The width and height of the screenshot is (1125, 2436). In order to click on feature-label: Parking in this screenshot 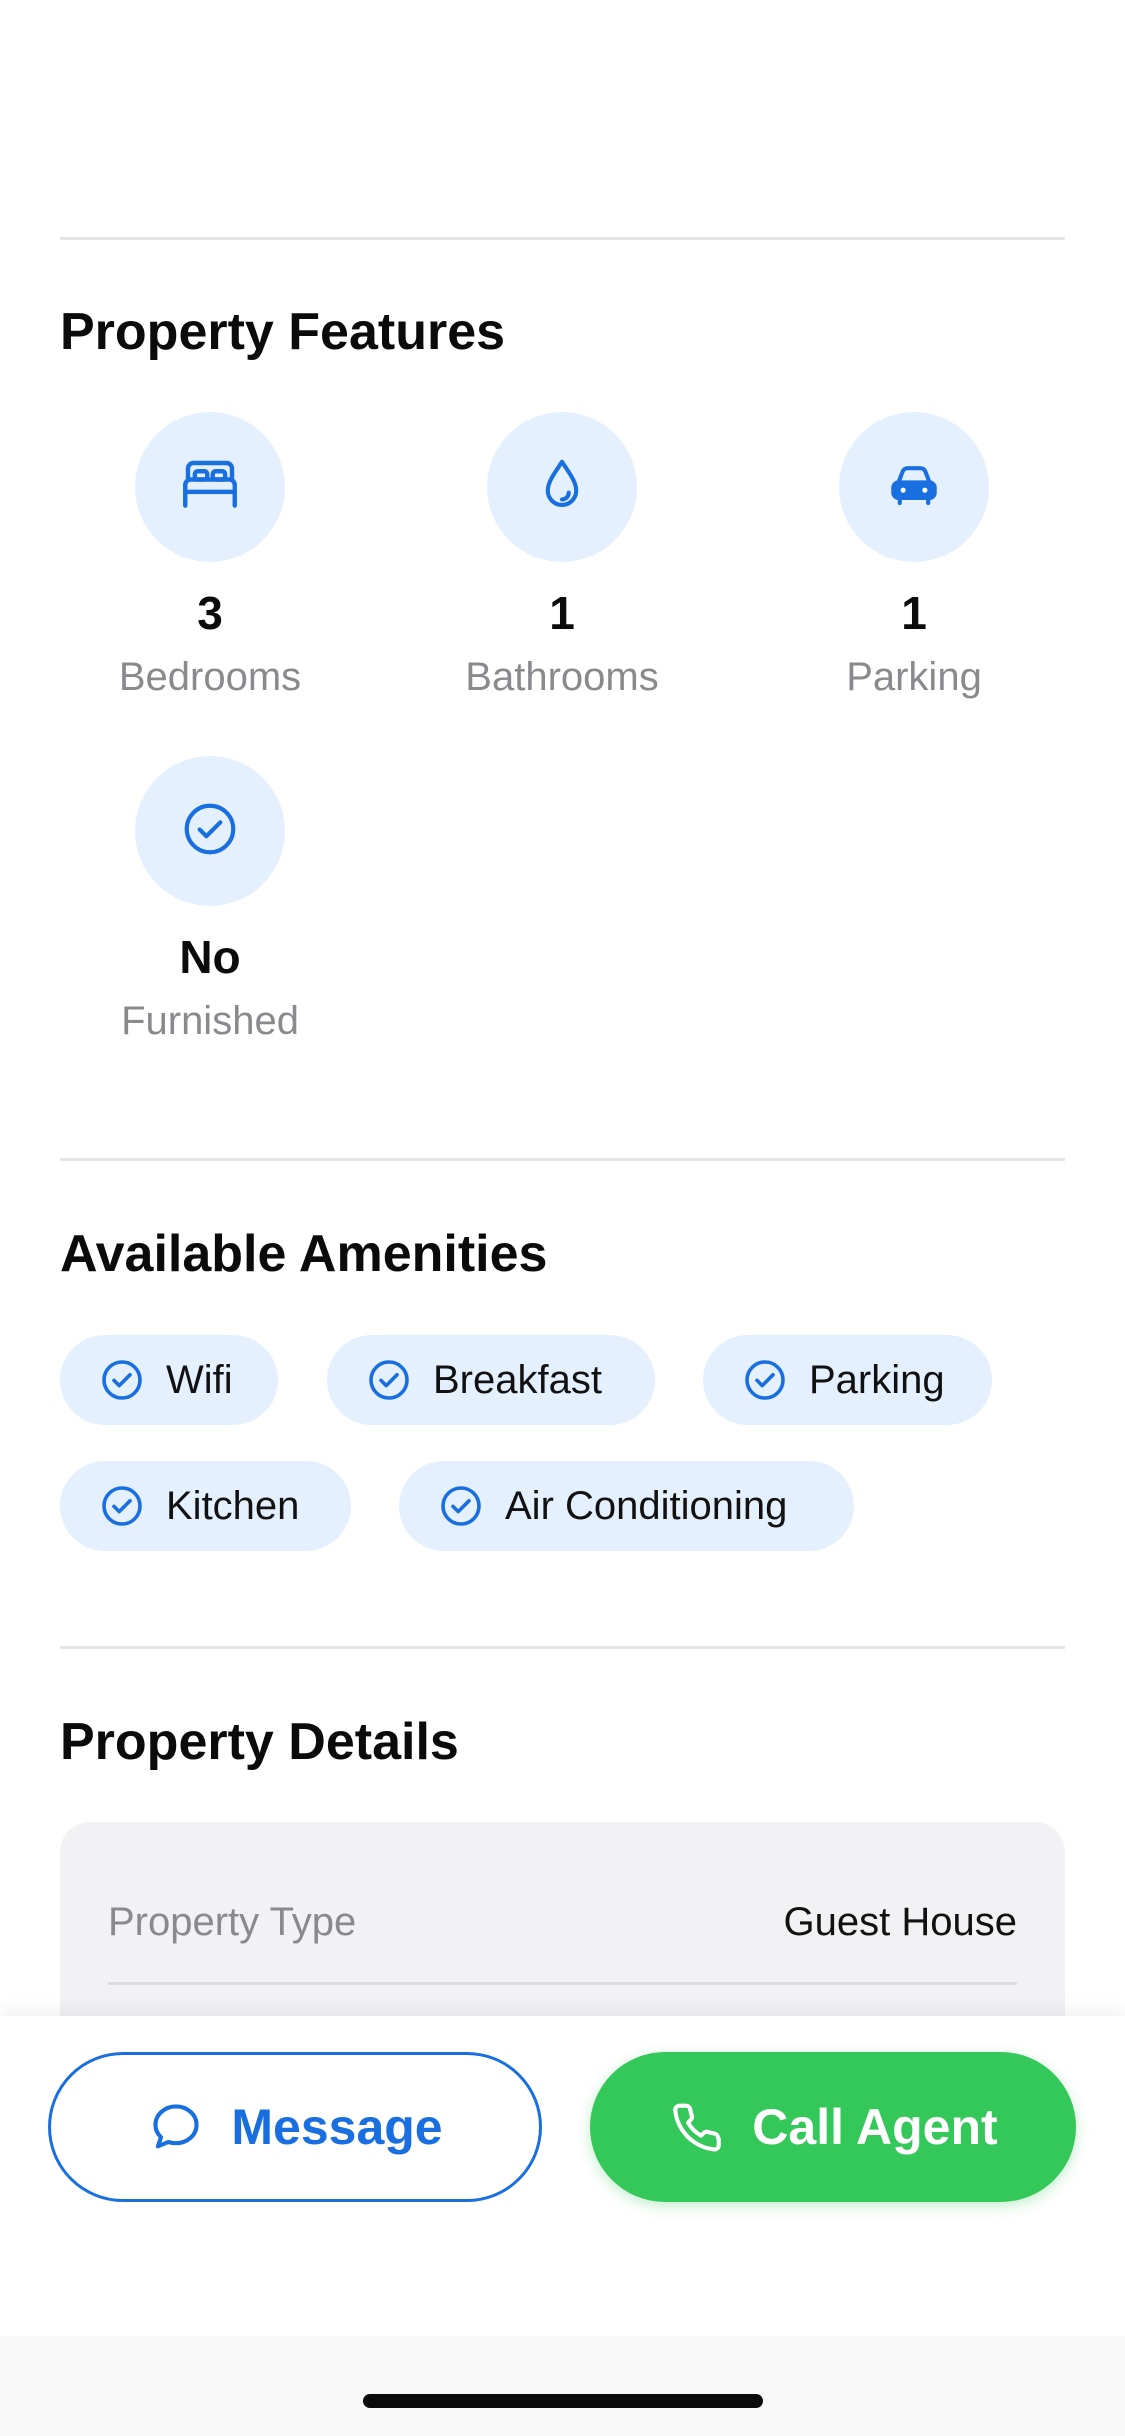, I will do `click(914, 677)`.